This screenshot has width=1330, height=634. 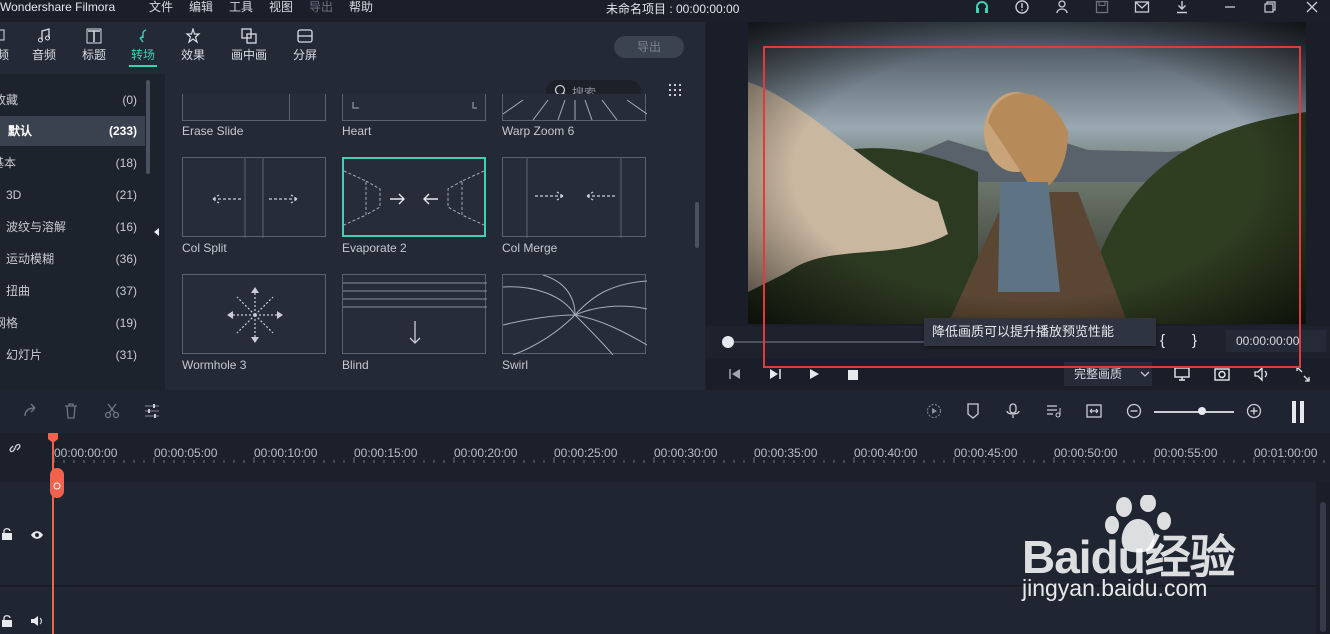 What do you see at coordinates (193, 44) in the screenshot?
I see `tab-effects: 效果` at bounding box center [193, 44].